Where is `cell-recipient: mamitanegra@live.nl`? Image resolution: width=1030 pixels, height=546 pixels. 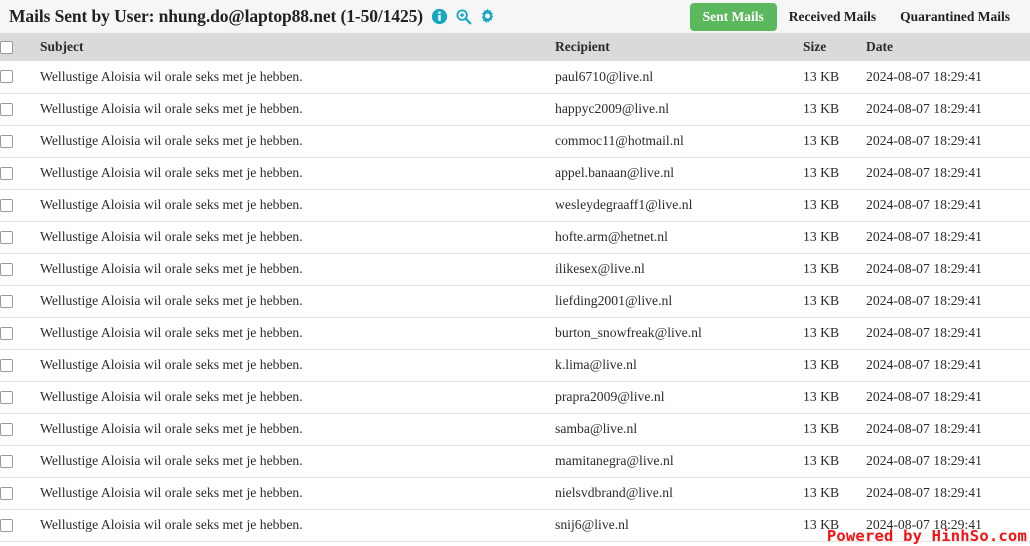 cell-recipient: mamitanegra@live.nl is located at coordinates (614, 460).